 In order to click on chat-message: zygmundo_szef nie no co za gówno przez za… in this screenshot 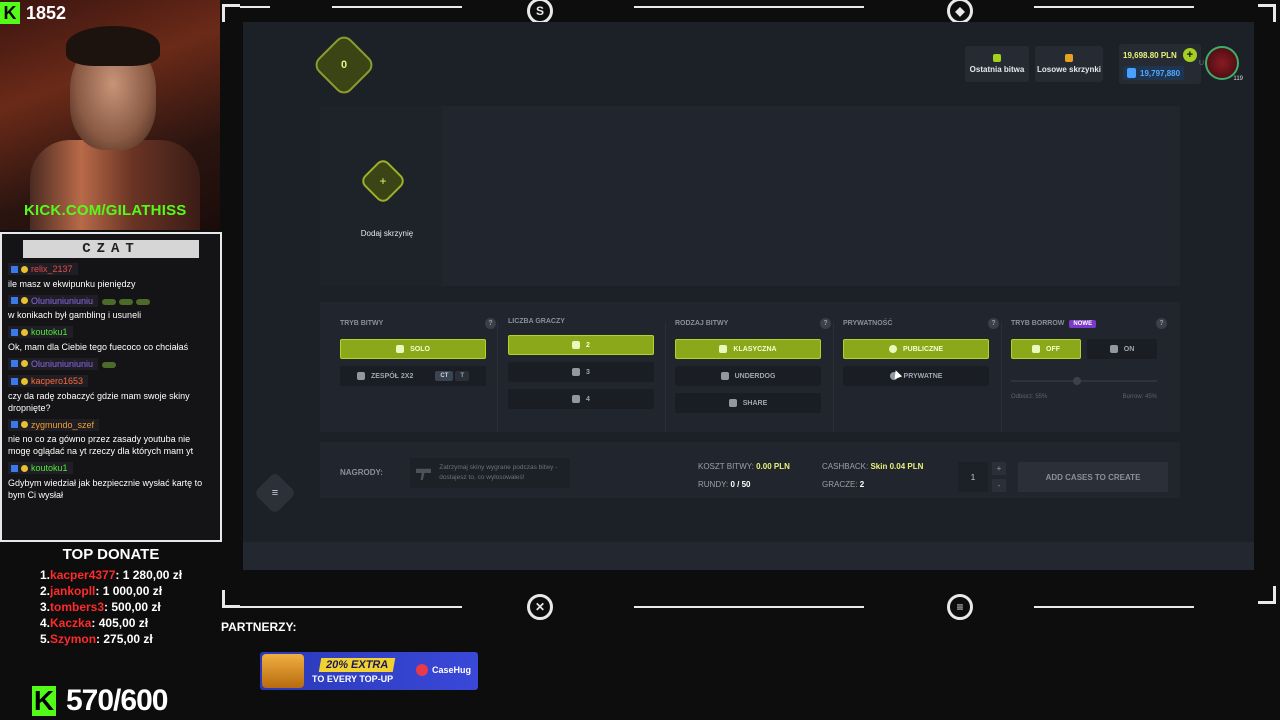, I will do `click(111, 440)`.